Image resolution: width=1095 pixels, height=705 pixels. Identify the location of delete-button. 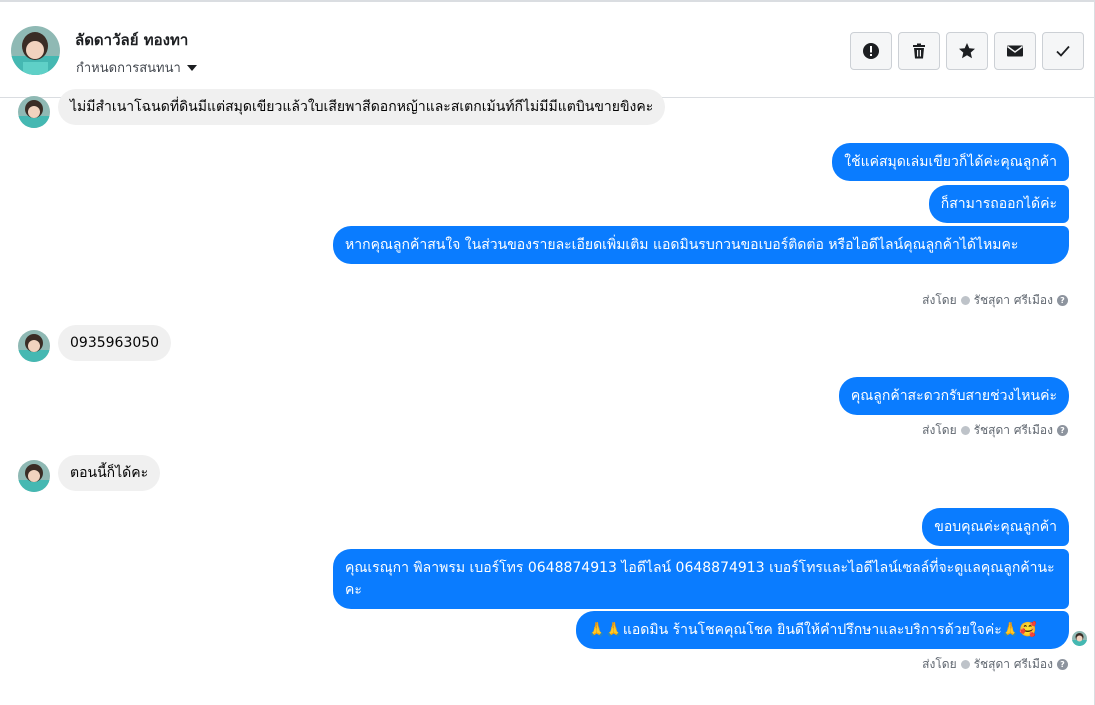
(919, 51).